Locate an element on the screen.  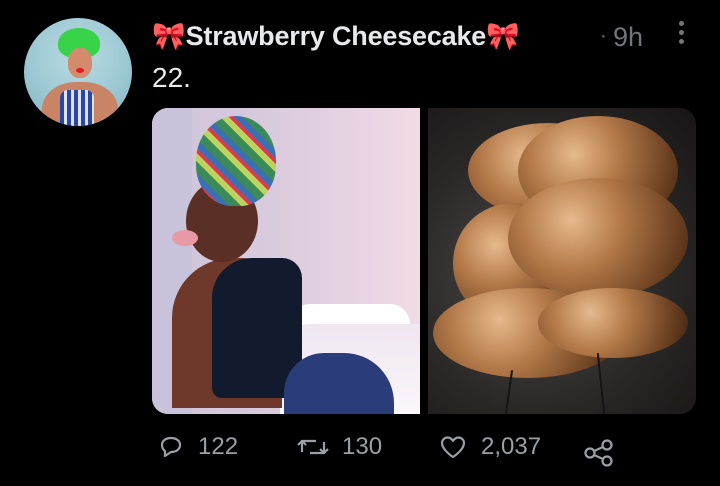
retweet-button: 130 is located at coordinates (339, 447).